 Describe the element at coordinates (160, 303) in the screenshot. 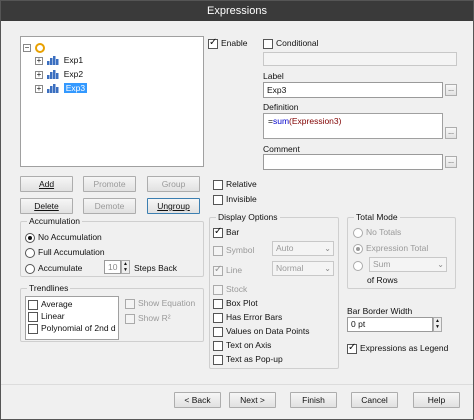

I see `show-equation-checkbox: Show Equation` at that location.